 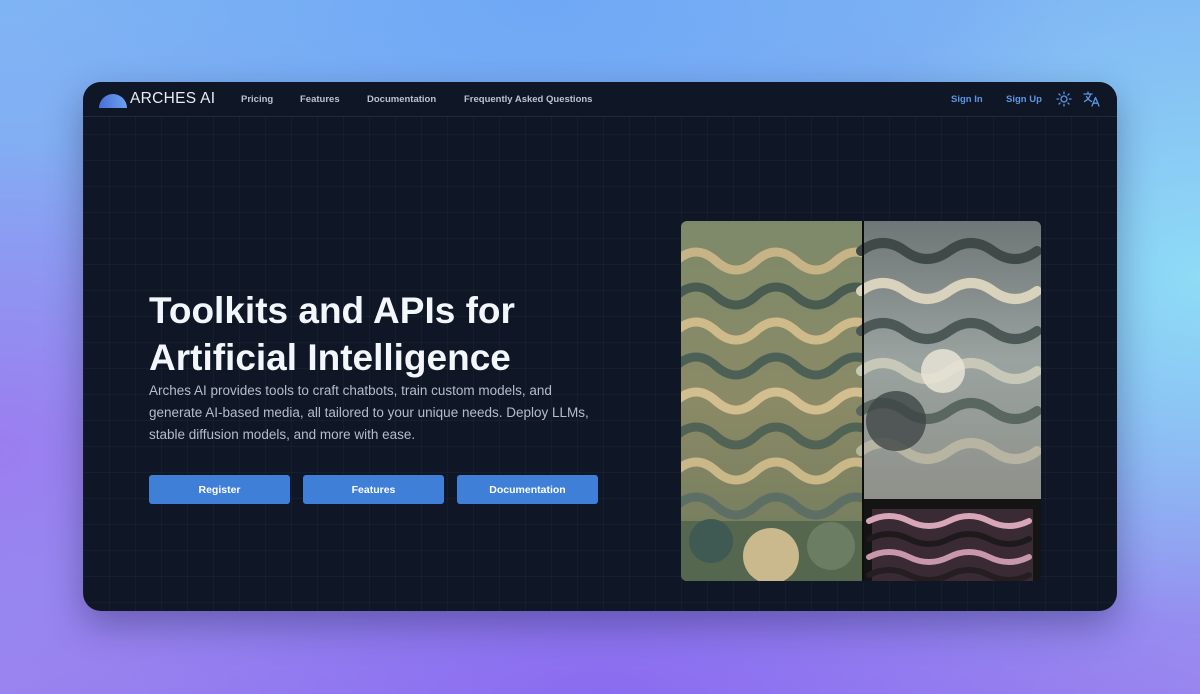 I want to click on sign-up-link: Sign Up, so click(x=1024, y=99).